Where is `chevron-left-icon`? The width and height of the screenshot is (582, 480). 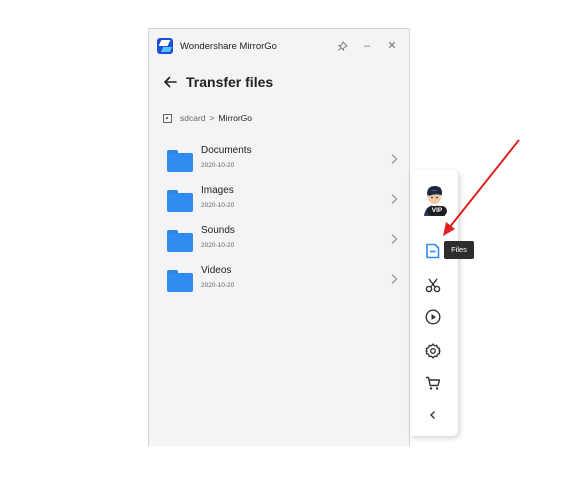
chevron-left-icon is located at coordinates (432, 415).